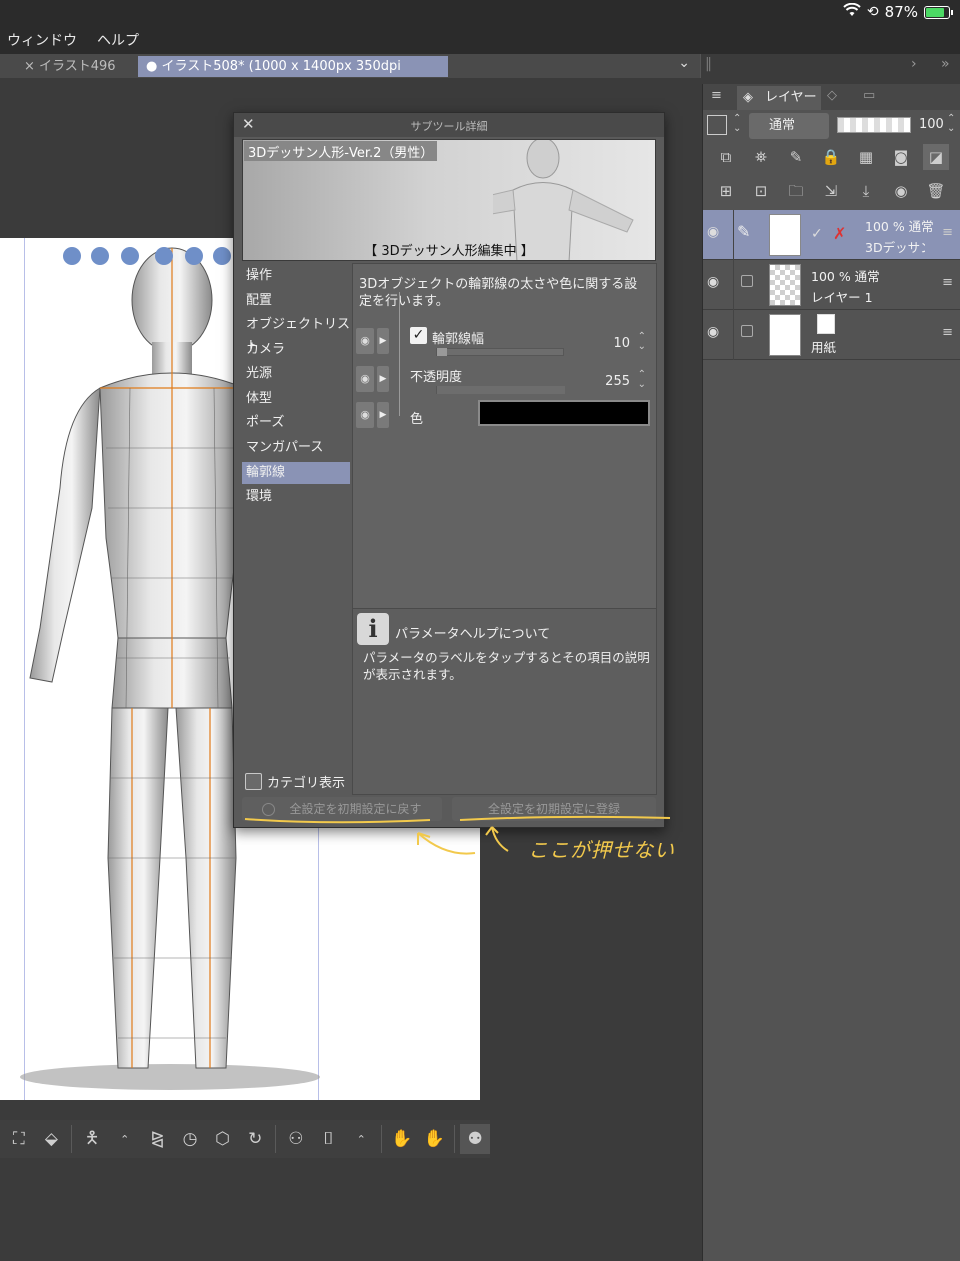  What do you see at coordinates (118, 40) in the screenshot?
I see `menu-help: ヘルプ` at bounding box center [118, 40].